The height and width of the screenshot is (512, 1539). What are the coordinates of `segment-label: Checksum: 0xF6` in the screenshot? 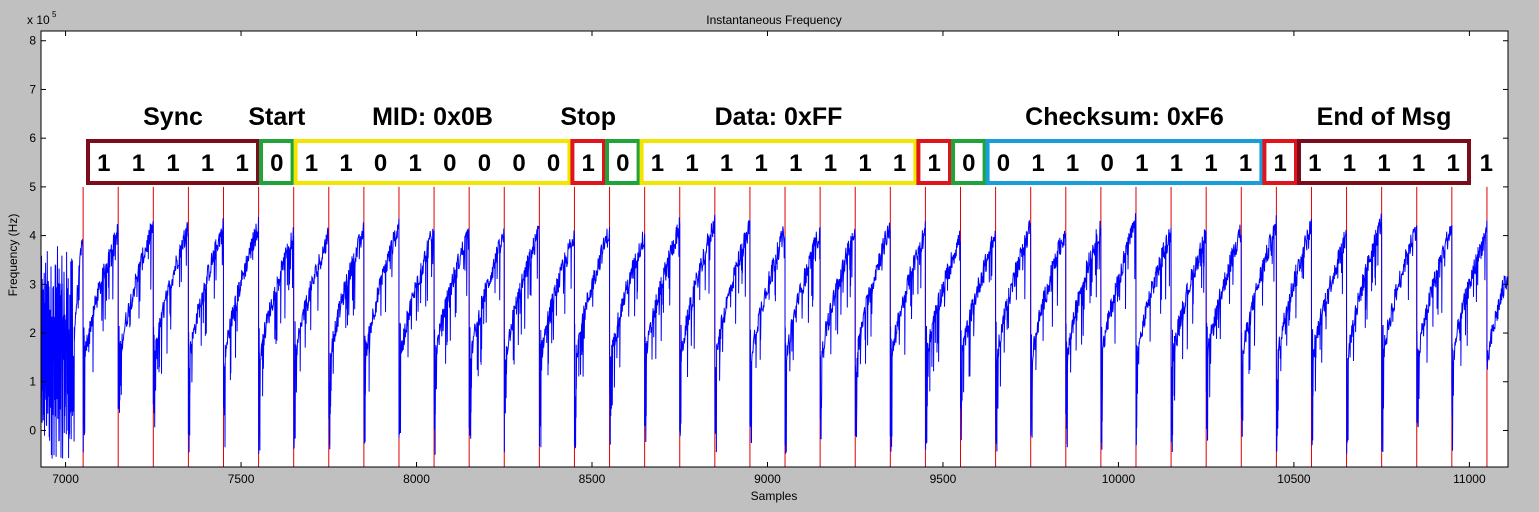 It's located at (1124, 117).